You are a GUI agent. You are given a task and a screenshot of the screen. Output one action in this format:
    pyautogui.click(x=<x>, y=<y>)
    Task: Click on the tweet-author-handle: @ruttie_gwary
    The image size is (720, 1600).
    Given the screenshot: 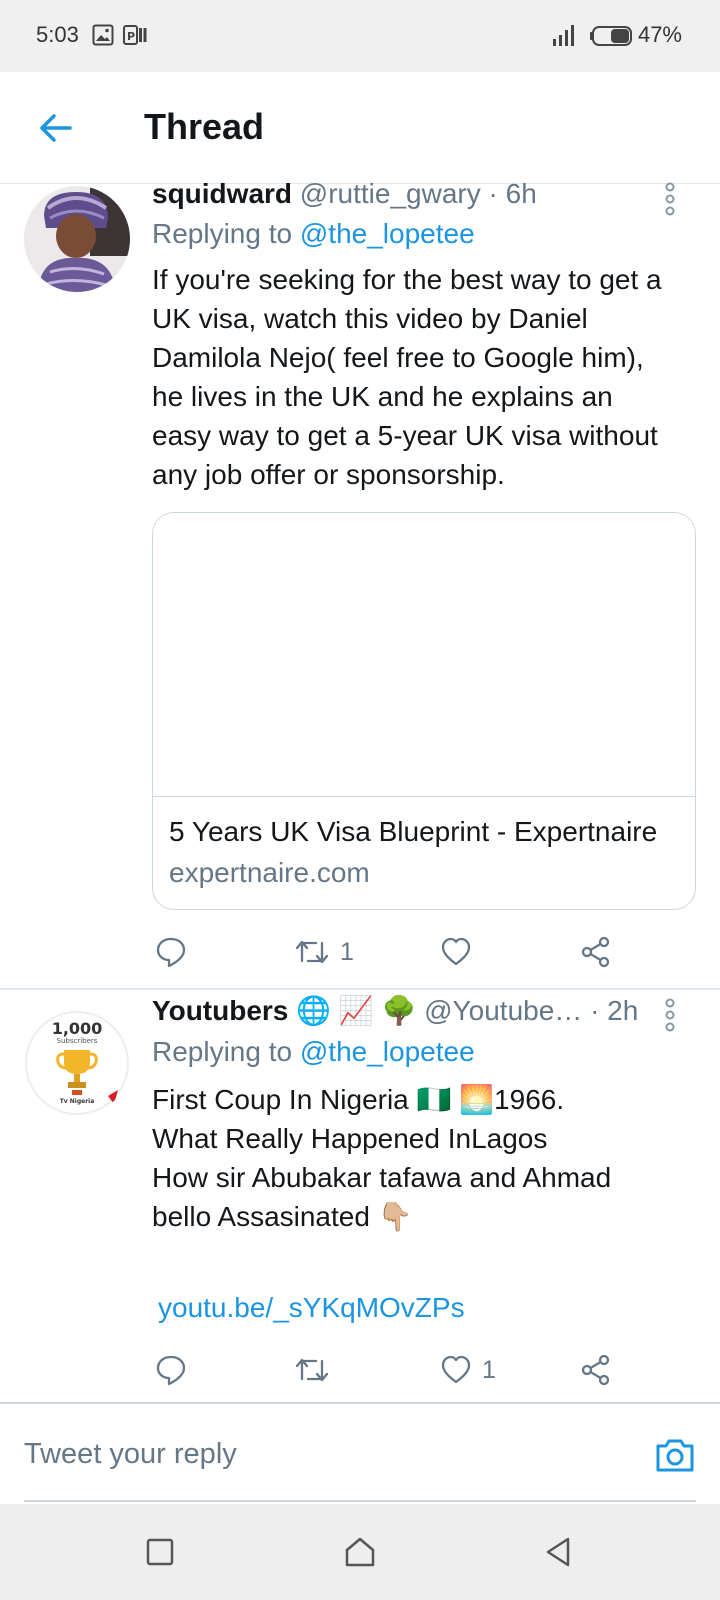 What is the action you would take?
    pyautogui.click(x=390, y=193)
    